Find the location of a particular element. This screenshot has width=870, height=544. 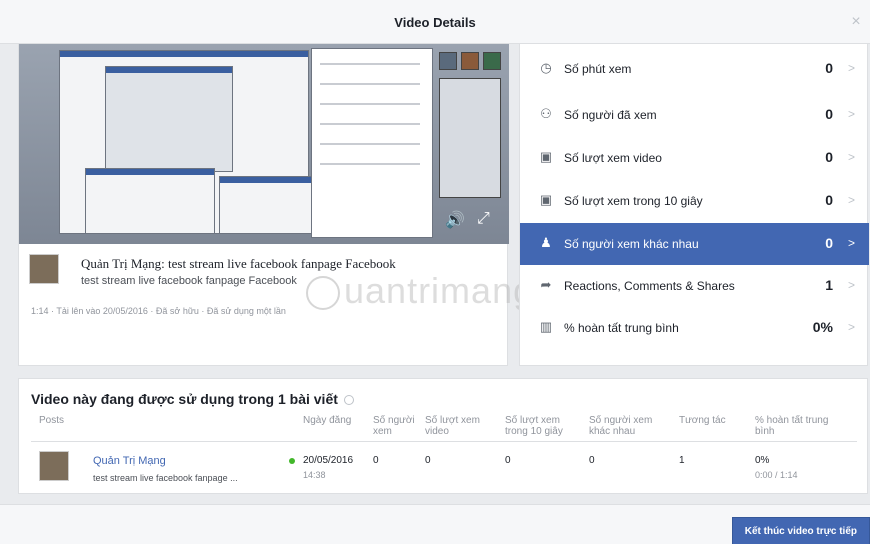

post-viewers: 0 is located at coordinates (376, 460).